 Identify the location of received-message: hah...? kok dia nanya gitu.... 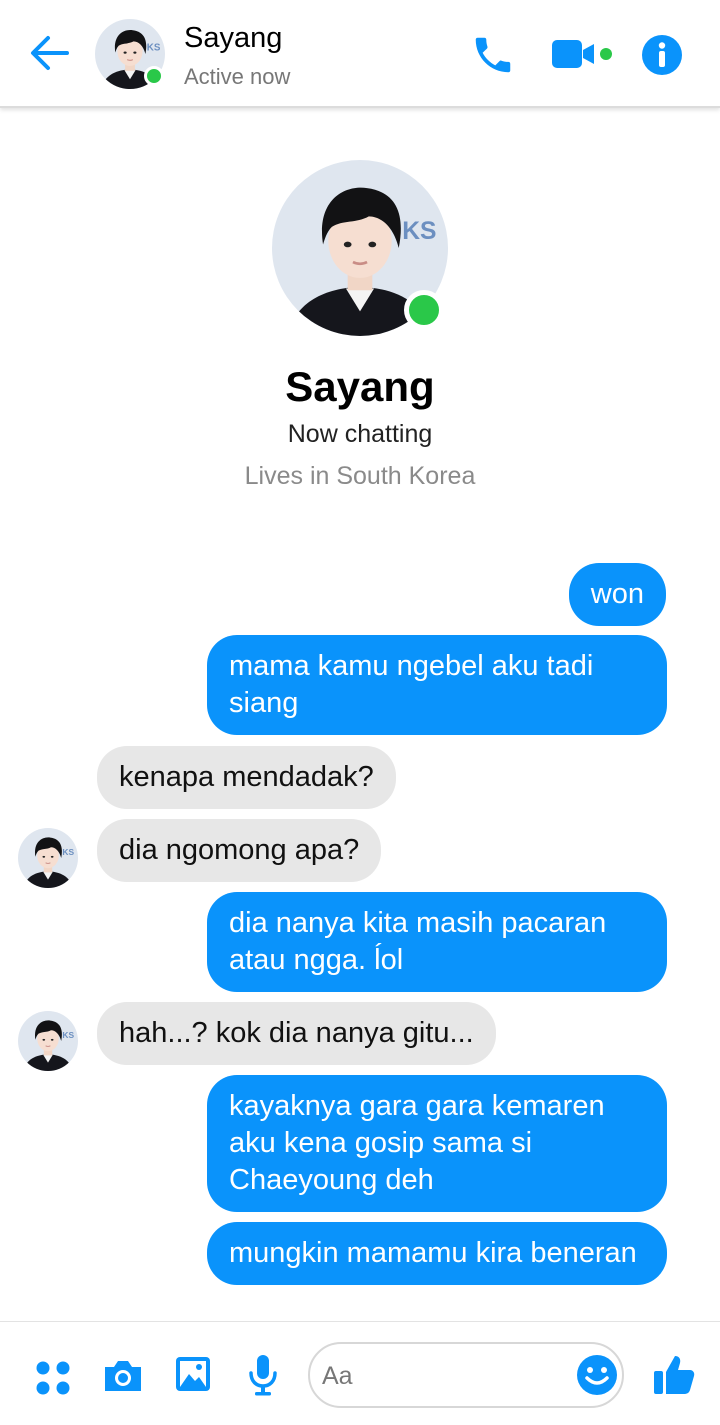
(296, 1033).